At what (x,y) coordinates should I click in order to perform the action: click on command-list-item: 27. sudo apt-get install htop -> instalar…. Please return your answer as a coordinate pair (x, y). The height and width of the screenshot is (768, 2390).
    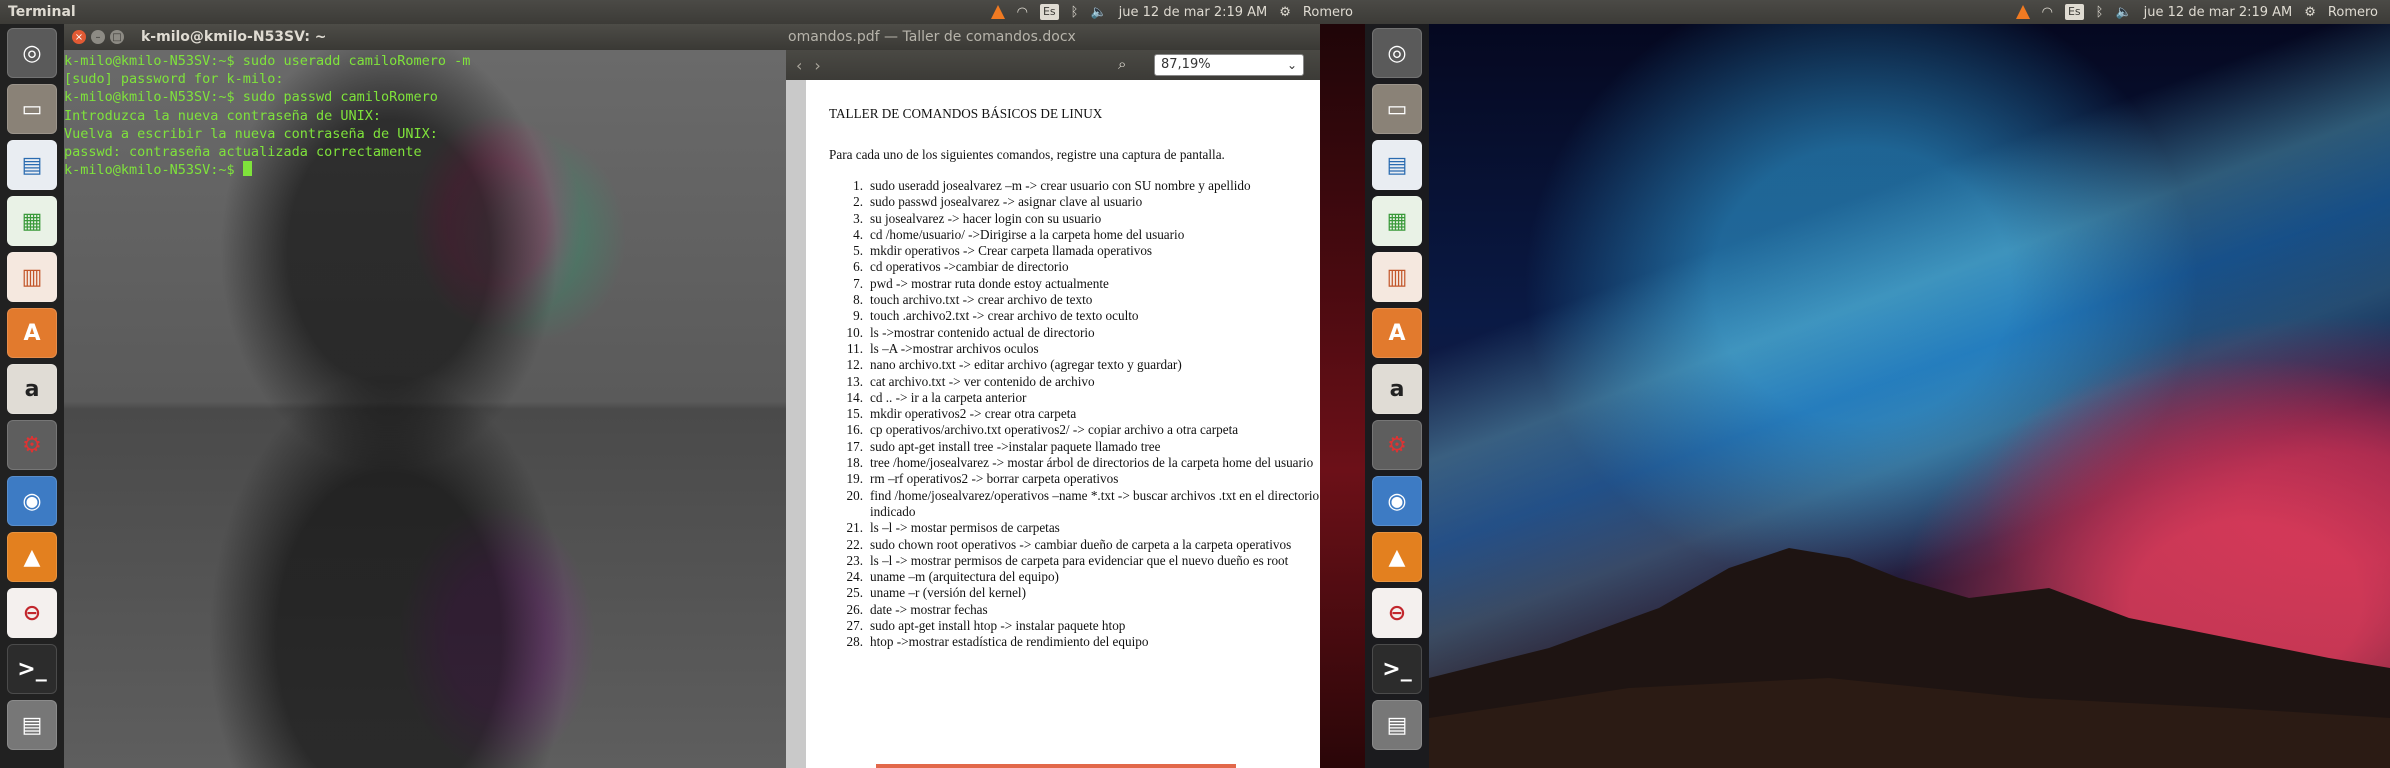
    Looking at the image, I should click on (1074, 626).